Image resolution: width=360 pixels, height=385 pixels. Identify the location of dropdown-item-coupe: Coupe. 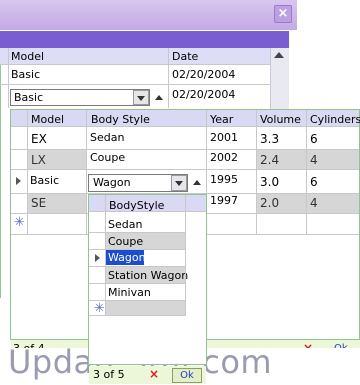
(125, 241).